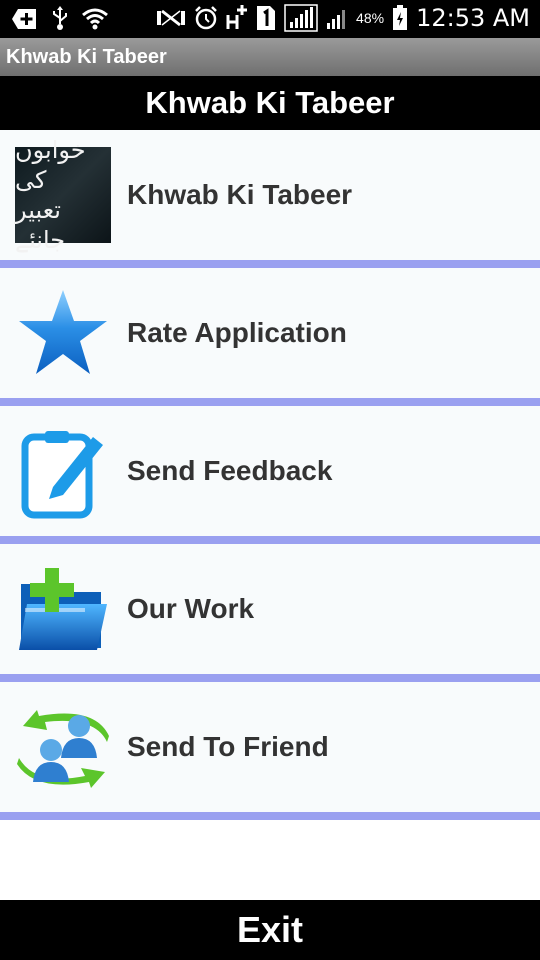  Describe the element at coordinates (473, 18) in the screenshot. I see `status-time: 12:53 AM` at that location.